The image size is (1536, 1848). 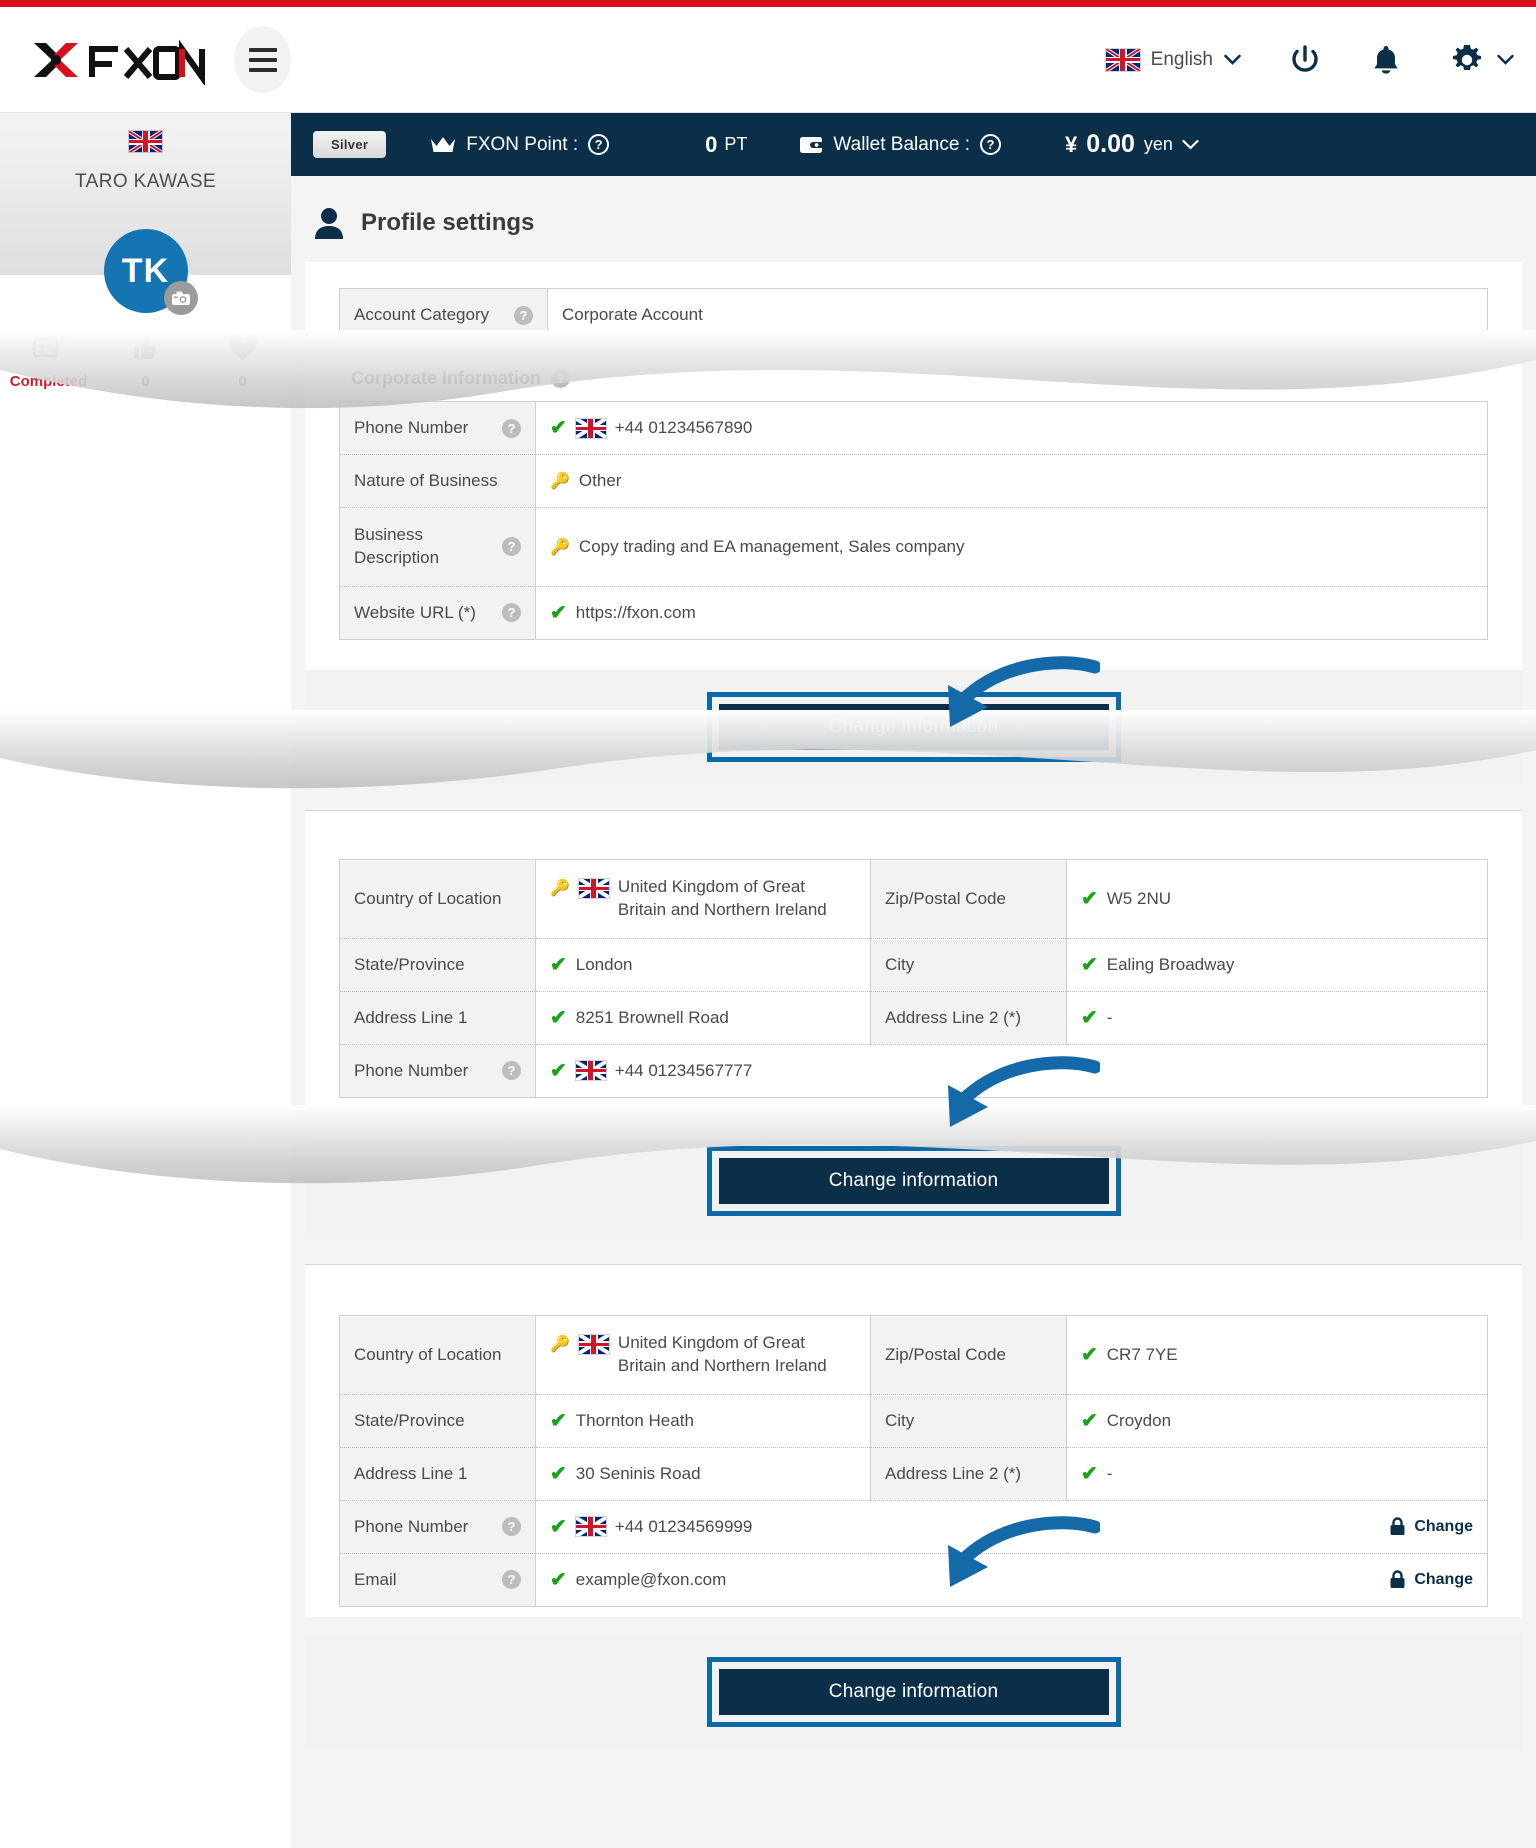 I want to click on account-category-label-cell: Account Category ?, so click(x=443, y=315).